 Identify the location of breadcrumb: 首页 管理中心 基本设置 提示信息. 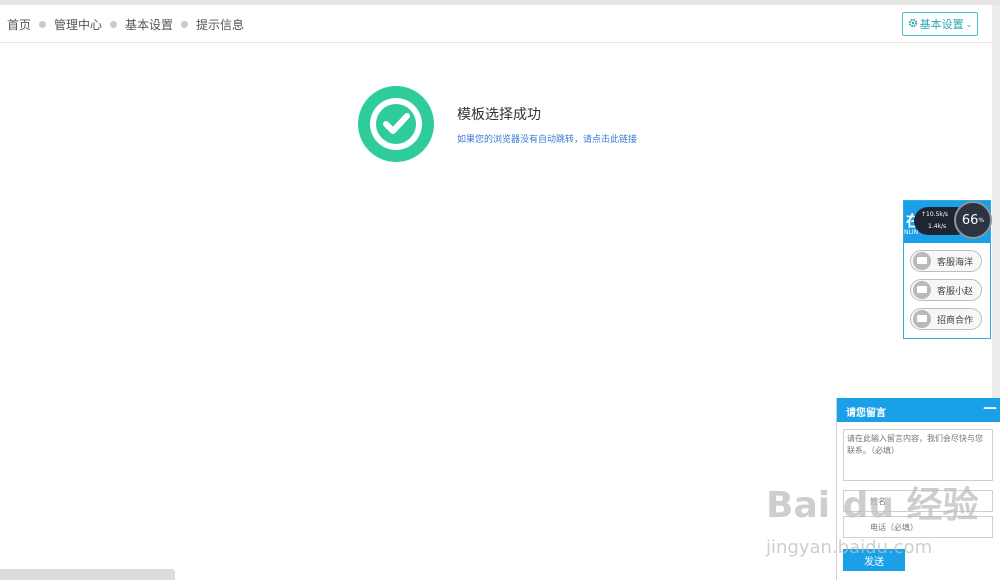
(125, 24).